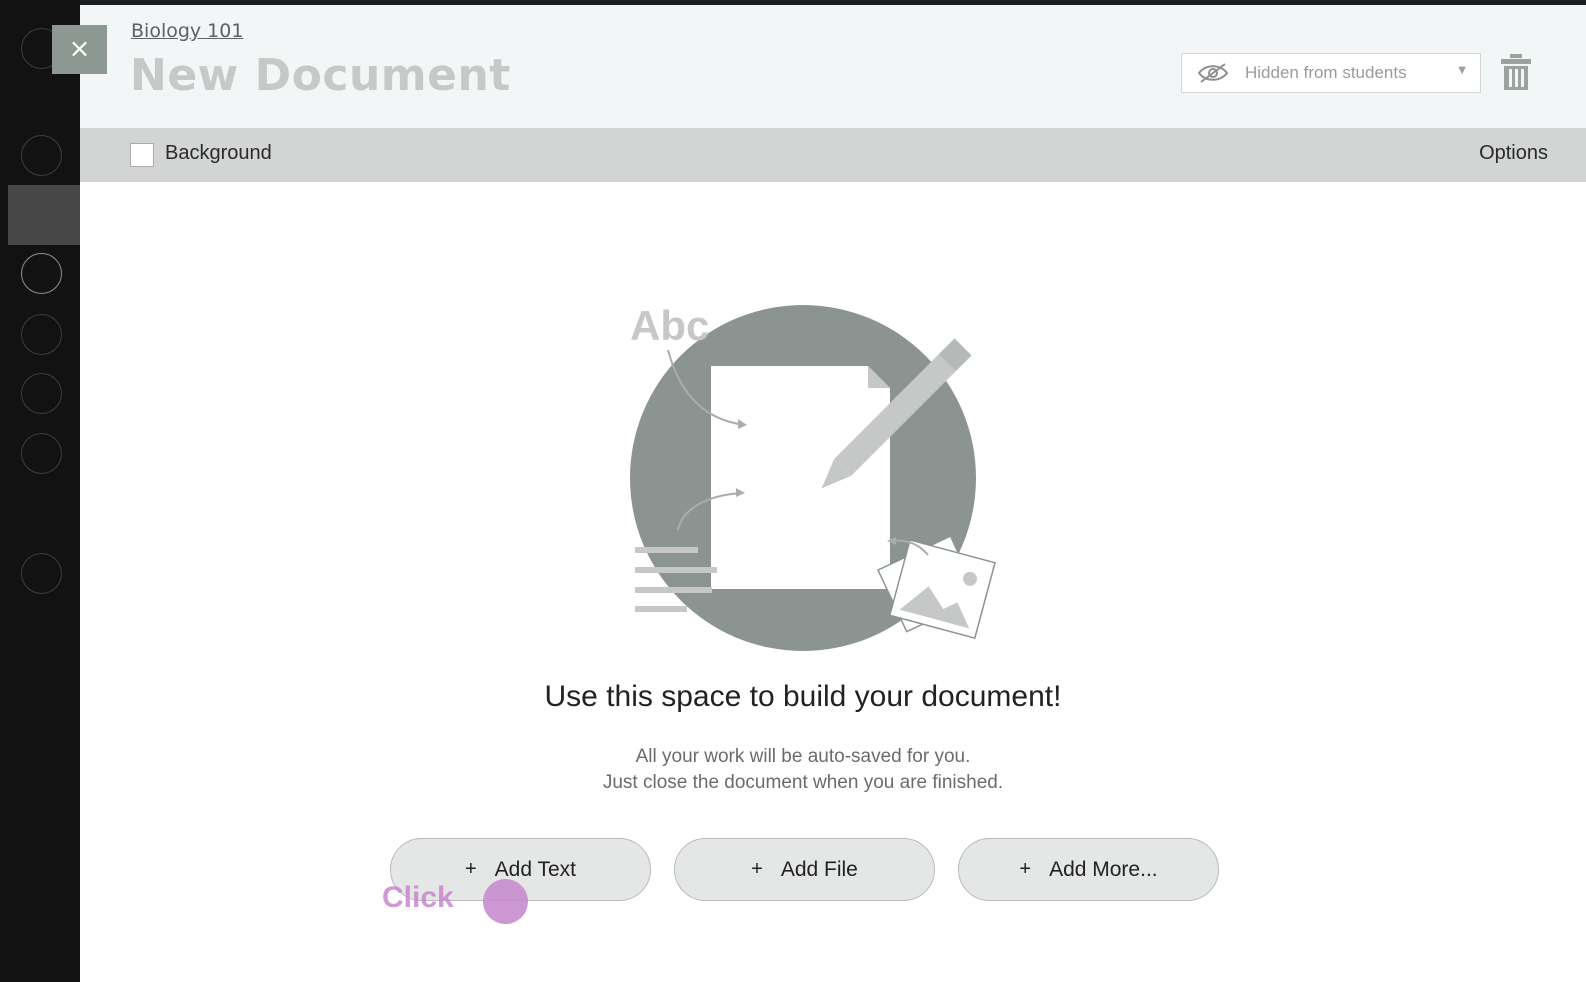  What do you see at coordinates (187, 31) in the screenshot?
I see `breadcrumb-course-link: Biology 101` at bounding box center [187, 31].